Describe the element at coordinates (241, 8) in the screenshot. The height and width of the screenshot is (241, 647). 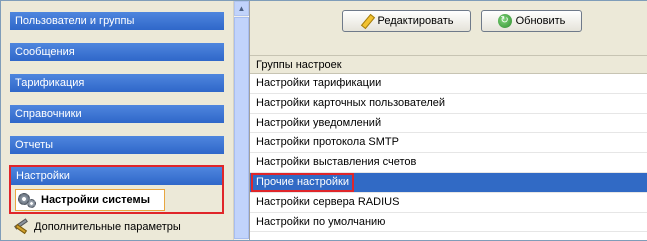
I see `scroll-up-arrow-icon: ▲` at that location.